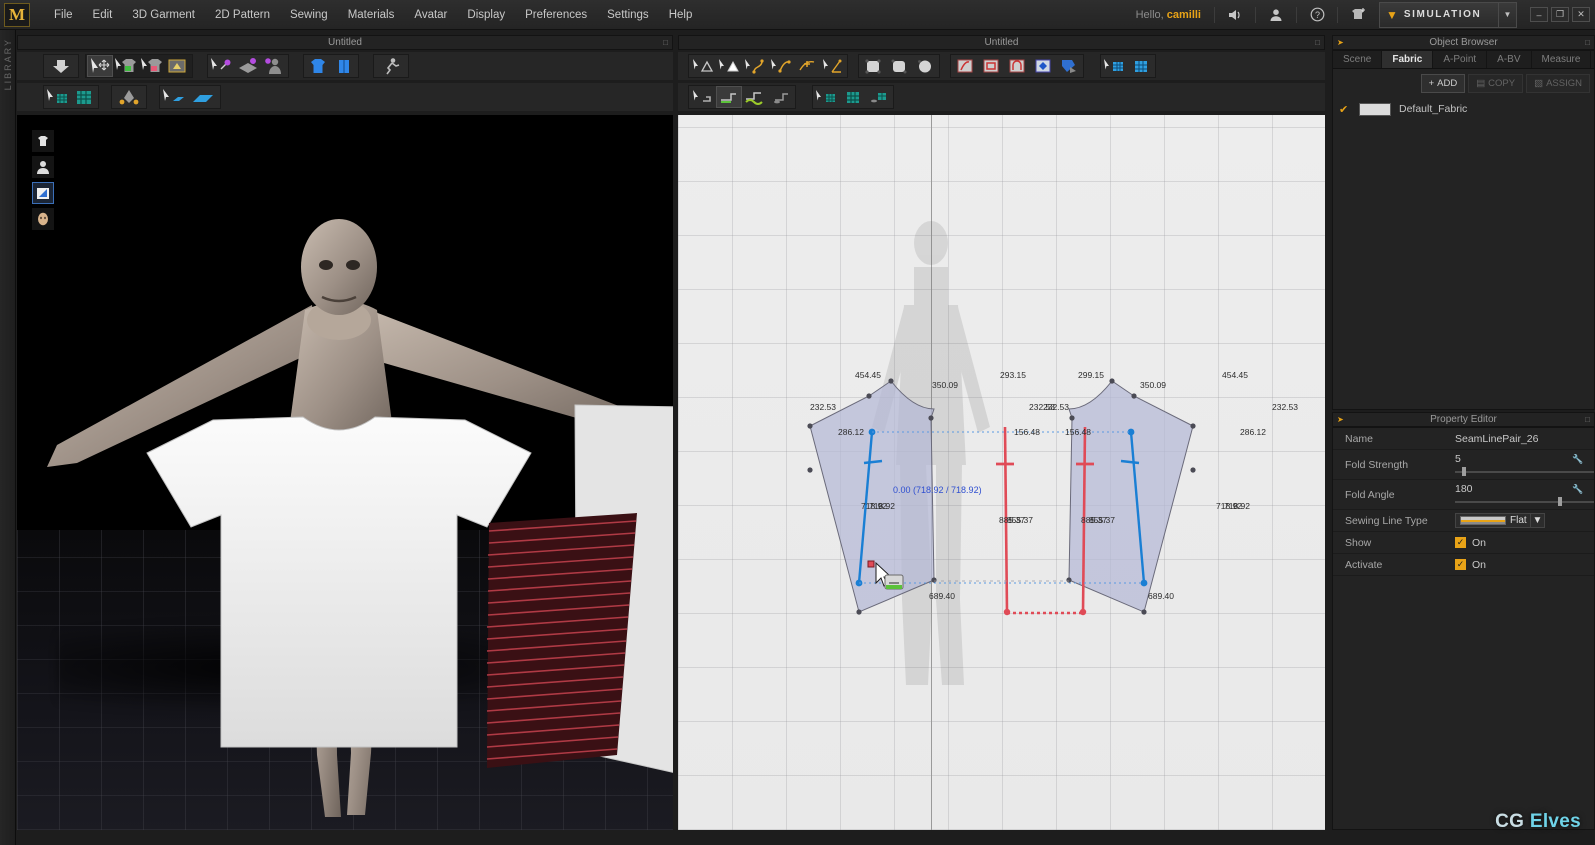 The width and height of the screenshot is (1595, 845). I want to click on dimension-label: 156.48, so click(1078, 432).